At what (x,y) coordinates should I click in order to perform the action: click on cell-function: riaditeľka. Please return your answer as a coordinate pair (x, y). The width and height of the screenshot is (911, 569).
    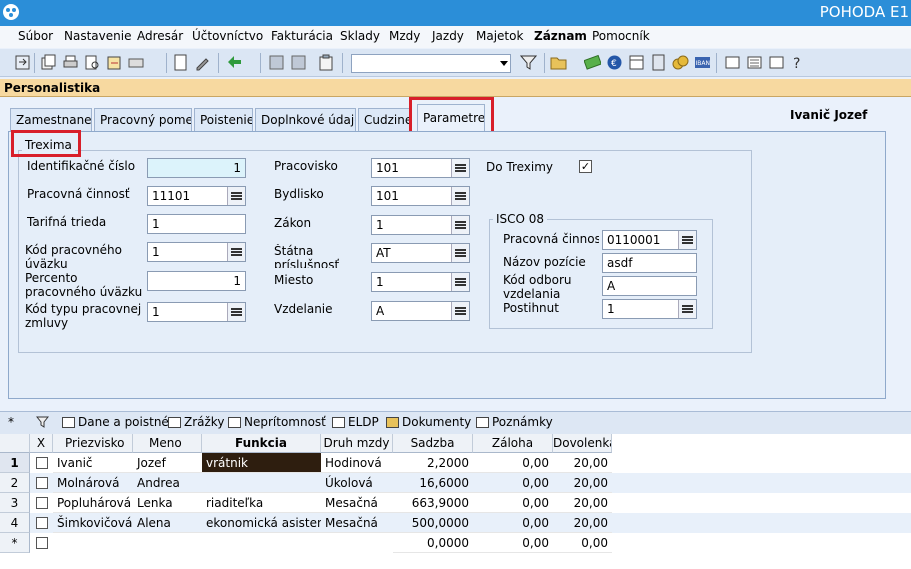
    Looking at the image, I should click on (261, 503).